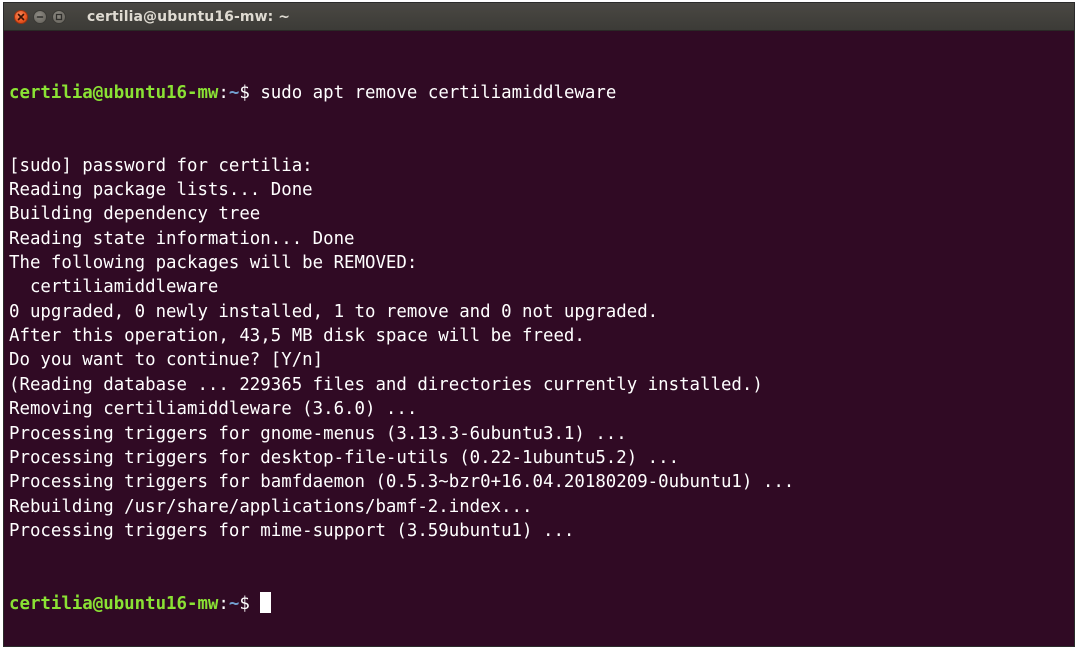 The height and width of the screenshot is (650, 1079). I want to click on close-button, so click(21, 16).